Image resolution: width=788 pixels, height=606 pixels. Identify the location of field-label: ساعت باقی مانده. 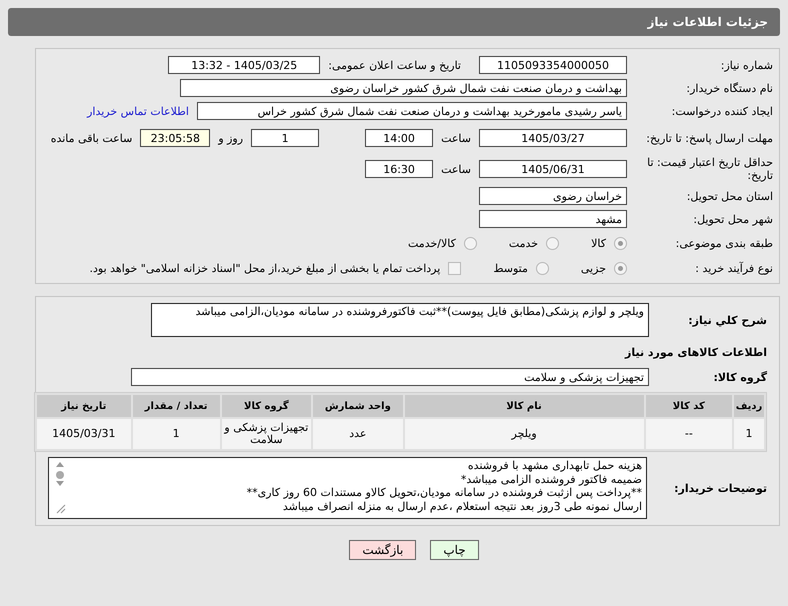
(91, 138).